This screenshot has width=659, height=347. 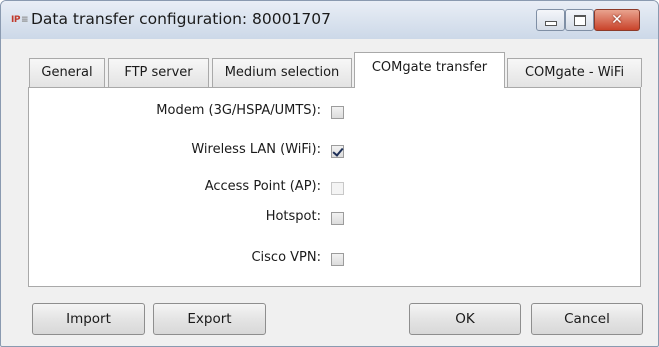 I want to click on app-icon: IP≡, so click(x=20, y=20).